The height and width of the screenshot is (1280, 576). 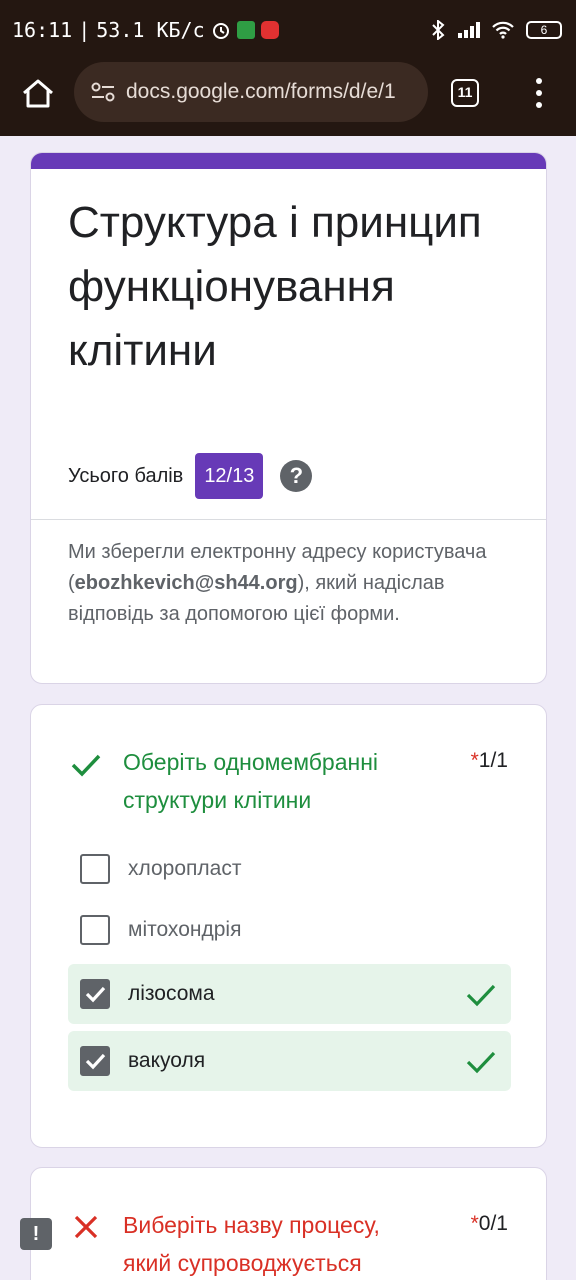 I want to click on question-score: *0/1, so click(x=489, y=1224).